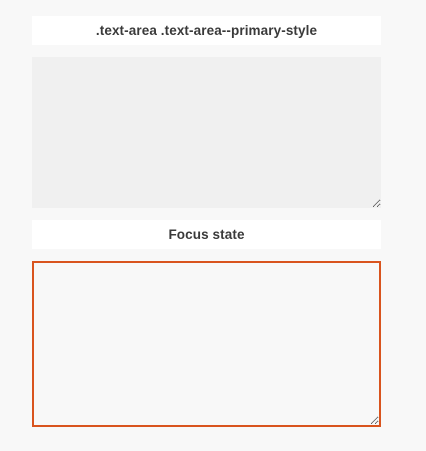  What do you see at coordinates (206, 30) in the screenshot?
I see `primary-style-label: .text-area .text-area--primary-style` at bounding box center [206, 30].